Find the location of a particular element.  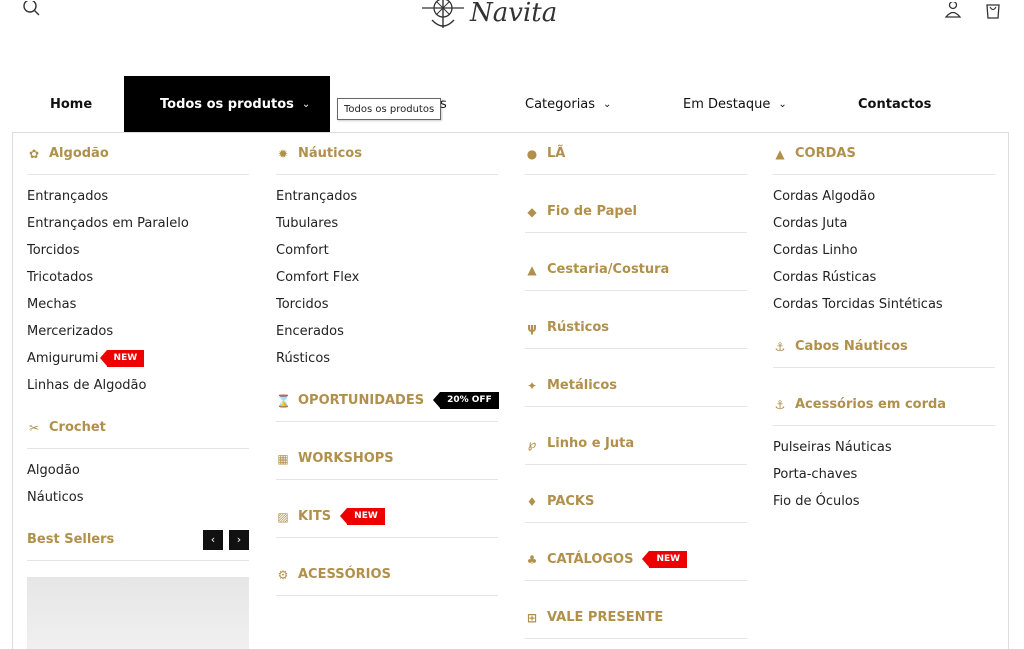

menu-link: Porta-chaves is located at coordinates (884, 476).